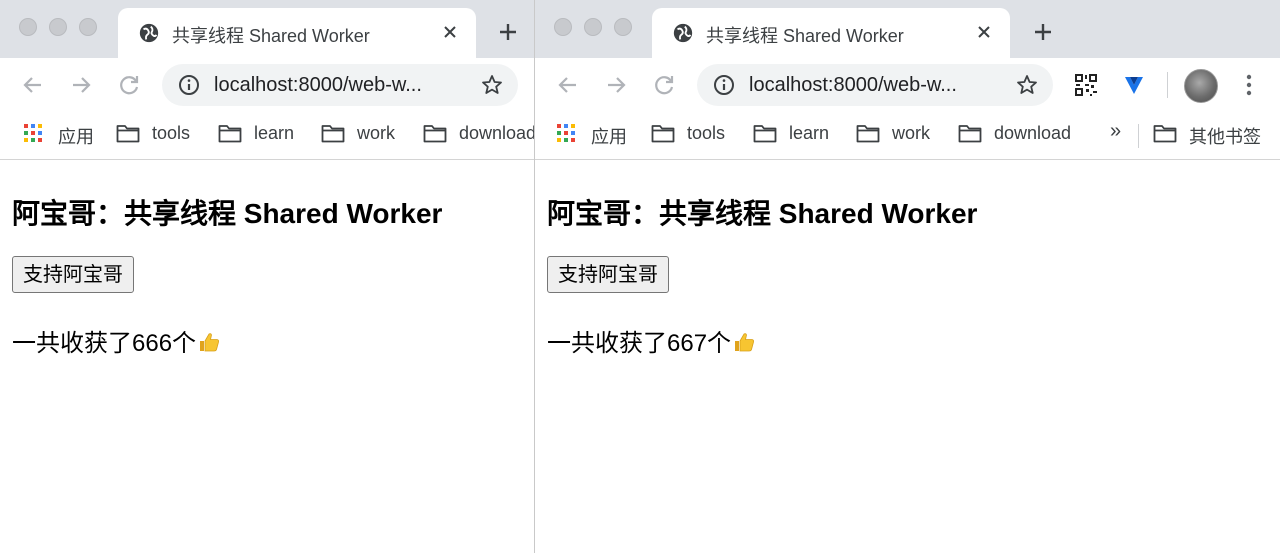  I want to click on bookmarks-bar: 应用 tools learn work download » 其他书签, so click(907, 136).